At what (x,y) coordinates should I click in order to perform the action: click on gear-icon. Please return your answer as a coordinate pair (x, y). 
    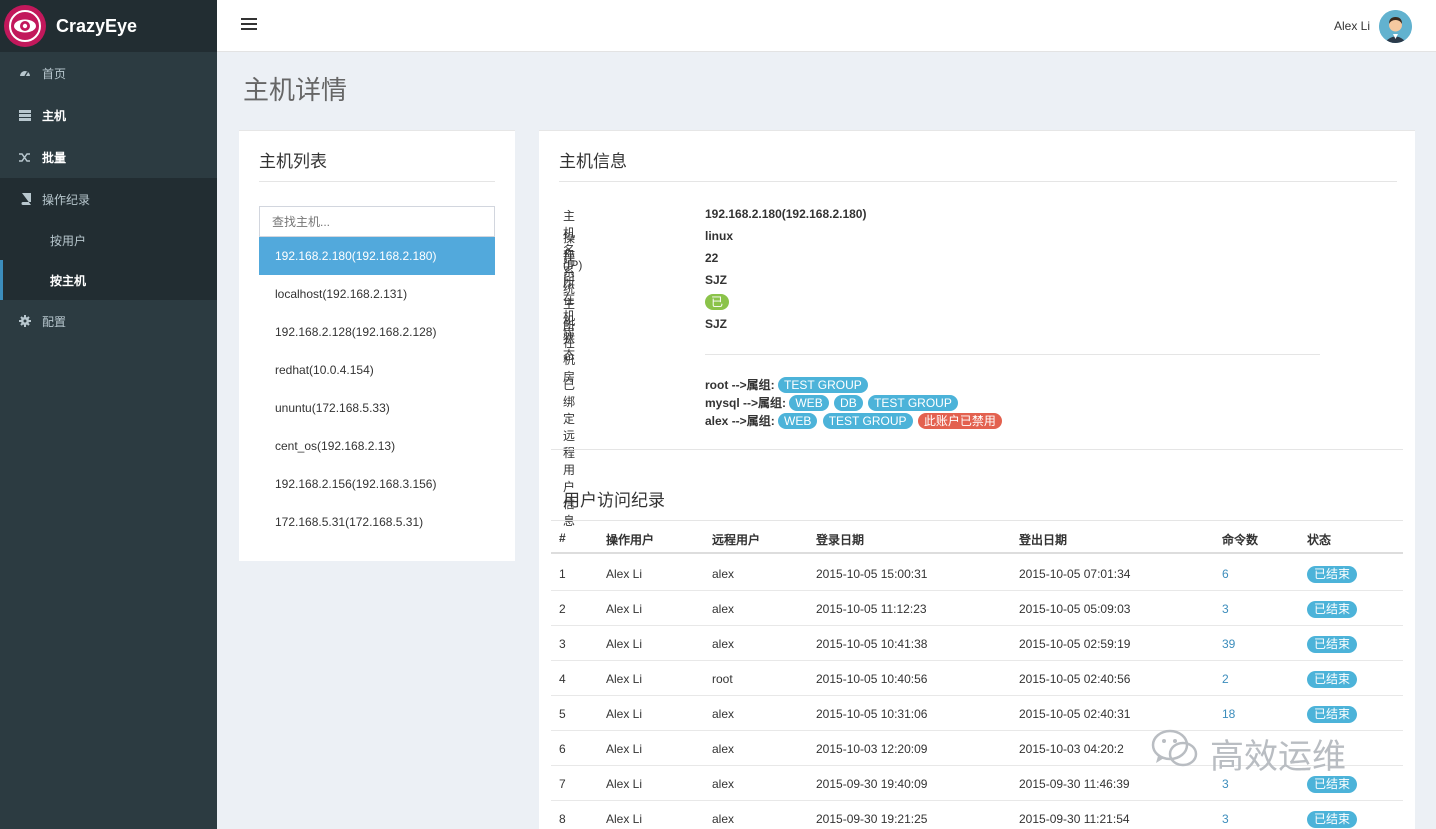
    Looking at the image, I should click on (25, 321).